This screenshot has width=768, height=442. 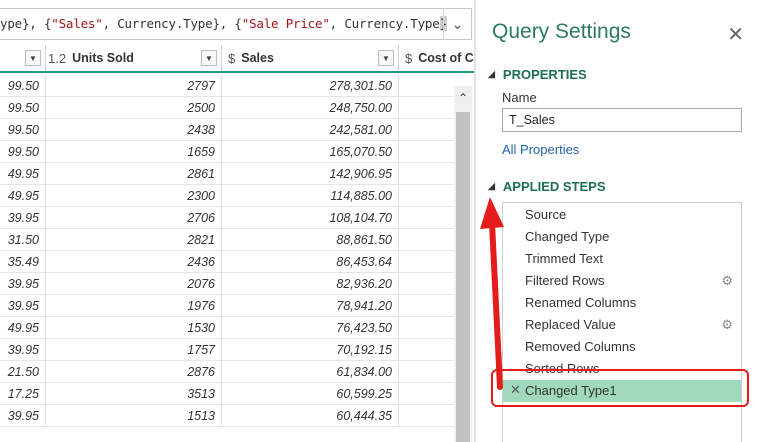 I want to click on table-cell: 60,599.25, so click(x=310, y=394).